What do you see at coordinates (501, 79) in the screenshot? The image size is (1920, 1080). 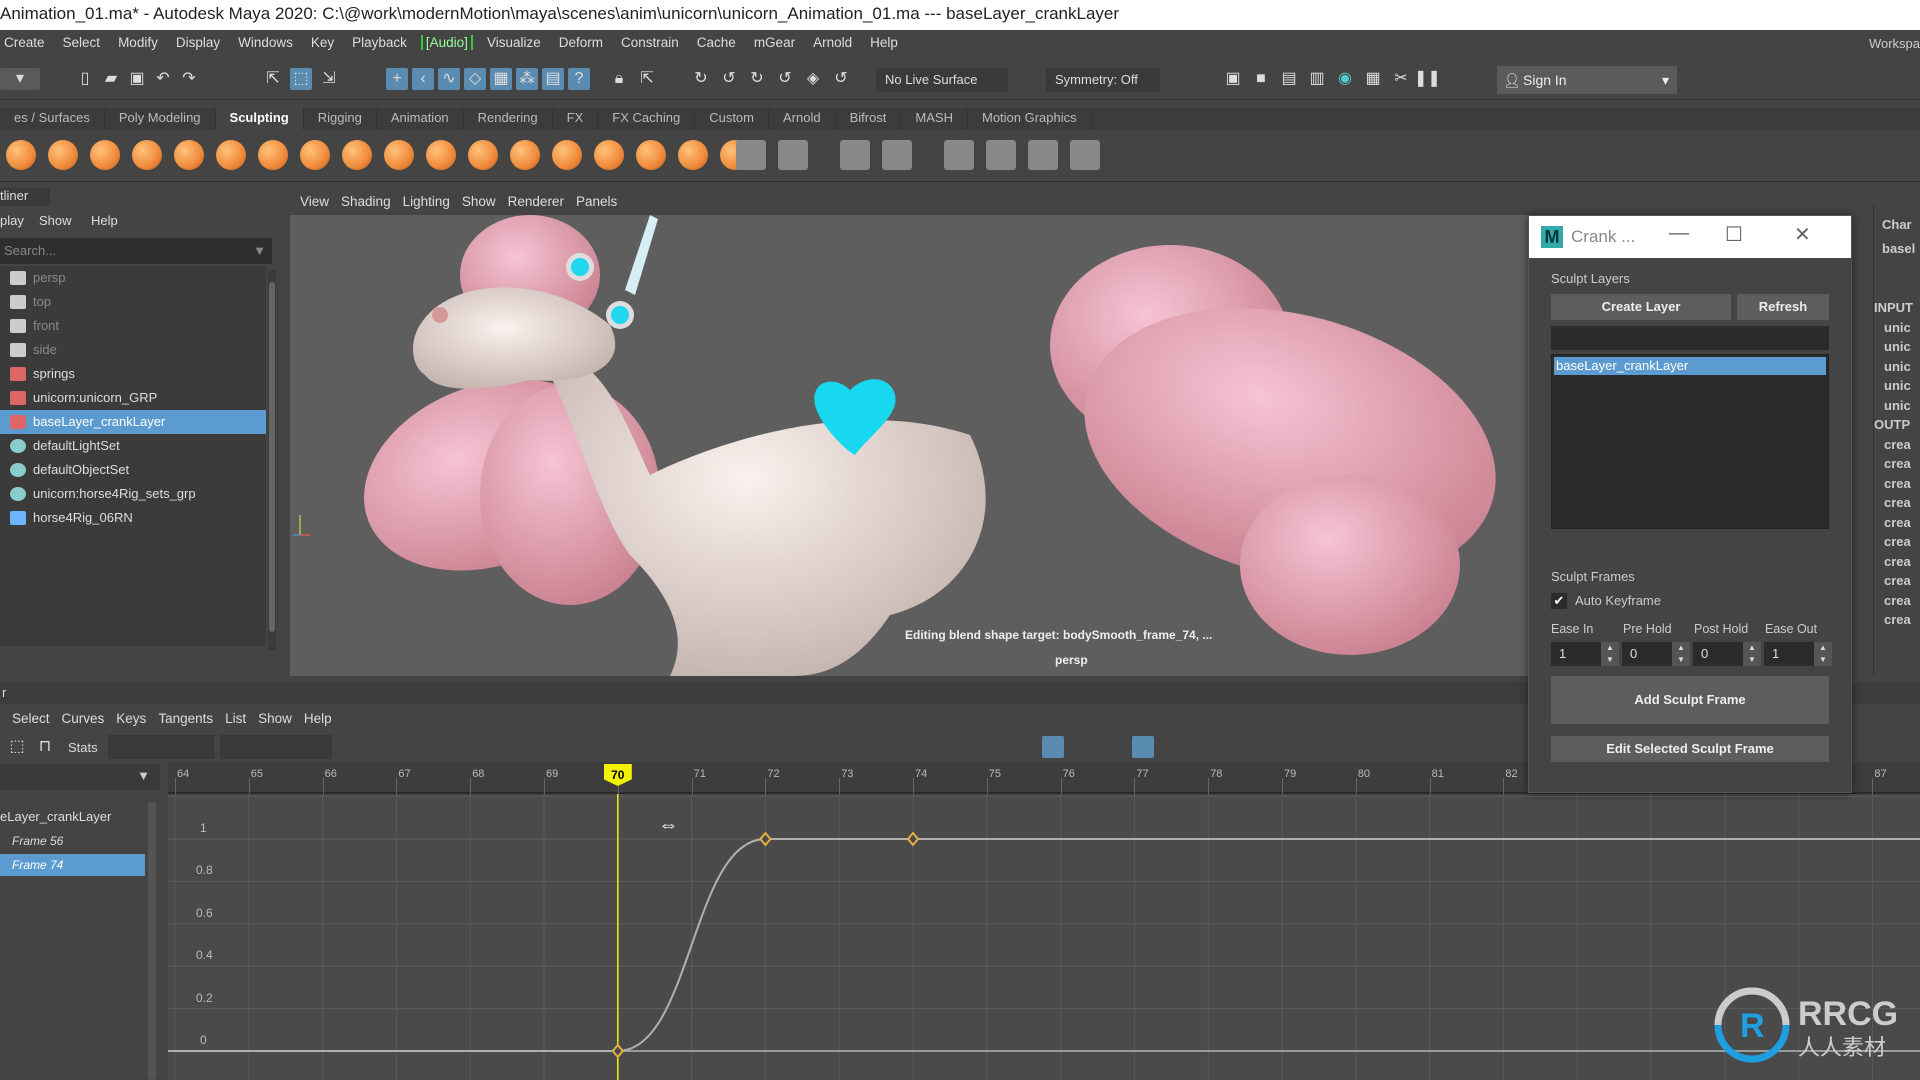 I see `make-live-icon: ▦` at bounding box center [501, 79].